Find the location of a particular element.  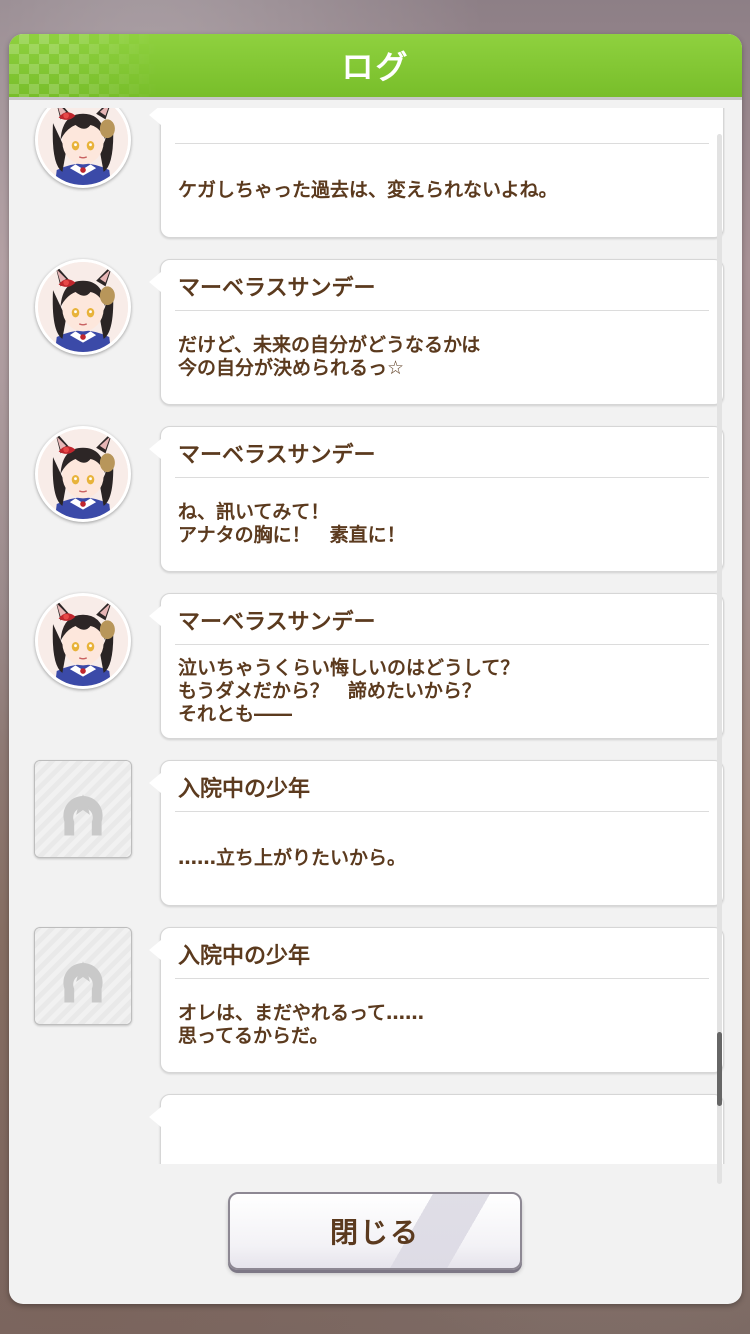

log-entry: マーベラスサンデー ね、訊いてみて！ アナタの胸に！ 素直に！ is located at coordinates (371, 509).